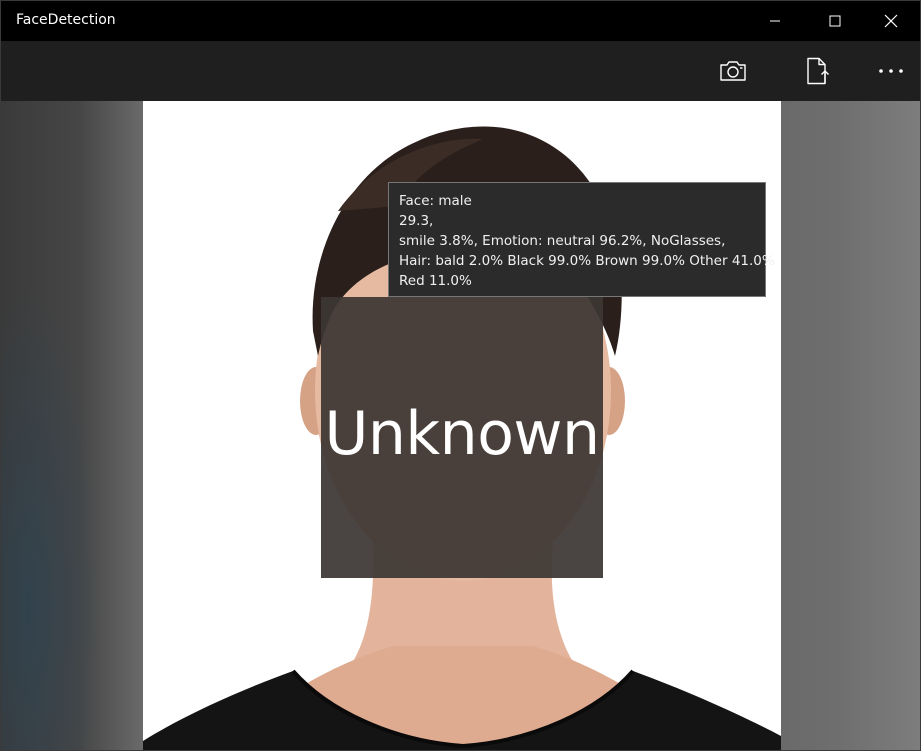  I want to click on face-detection-box: Unknown, so click(462, 437).